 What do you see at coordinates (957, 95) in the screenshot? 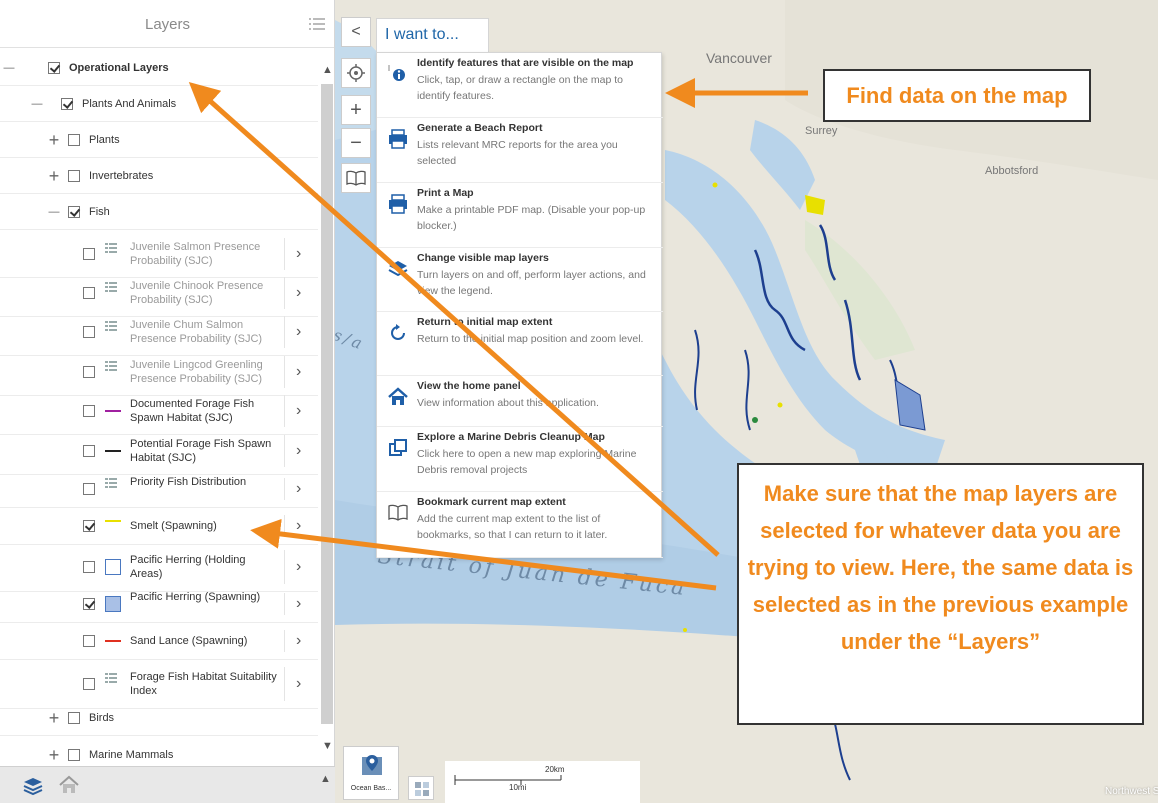
I see `callout-find-data: Find data on the map` at bounding box center [957, 95].